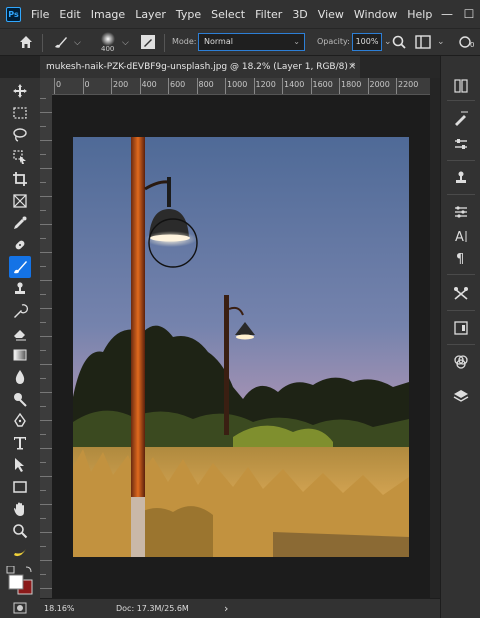  Describe the element at coordinates (265, 84) in the screenshot. I see `ruler-label: 1200` at that location.